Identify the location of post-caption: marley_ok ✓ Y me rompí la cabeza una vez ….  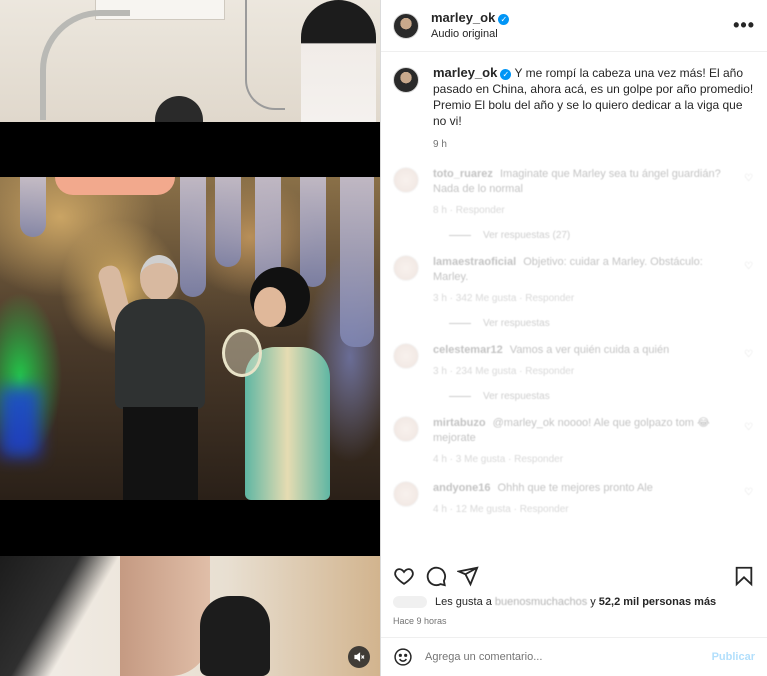
(574, 109).